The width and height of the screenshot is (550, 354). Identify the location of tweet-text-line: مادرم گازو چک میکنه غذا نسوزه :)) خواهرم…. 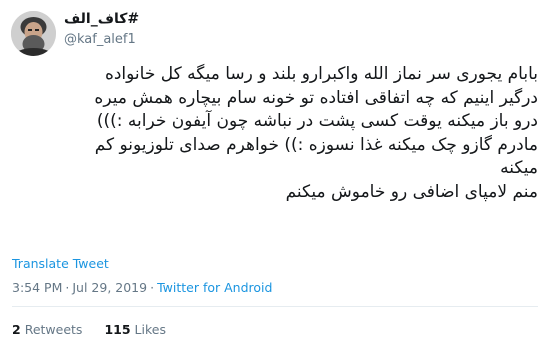
(316, 144).